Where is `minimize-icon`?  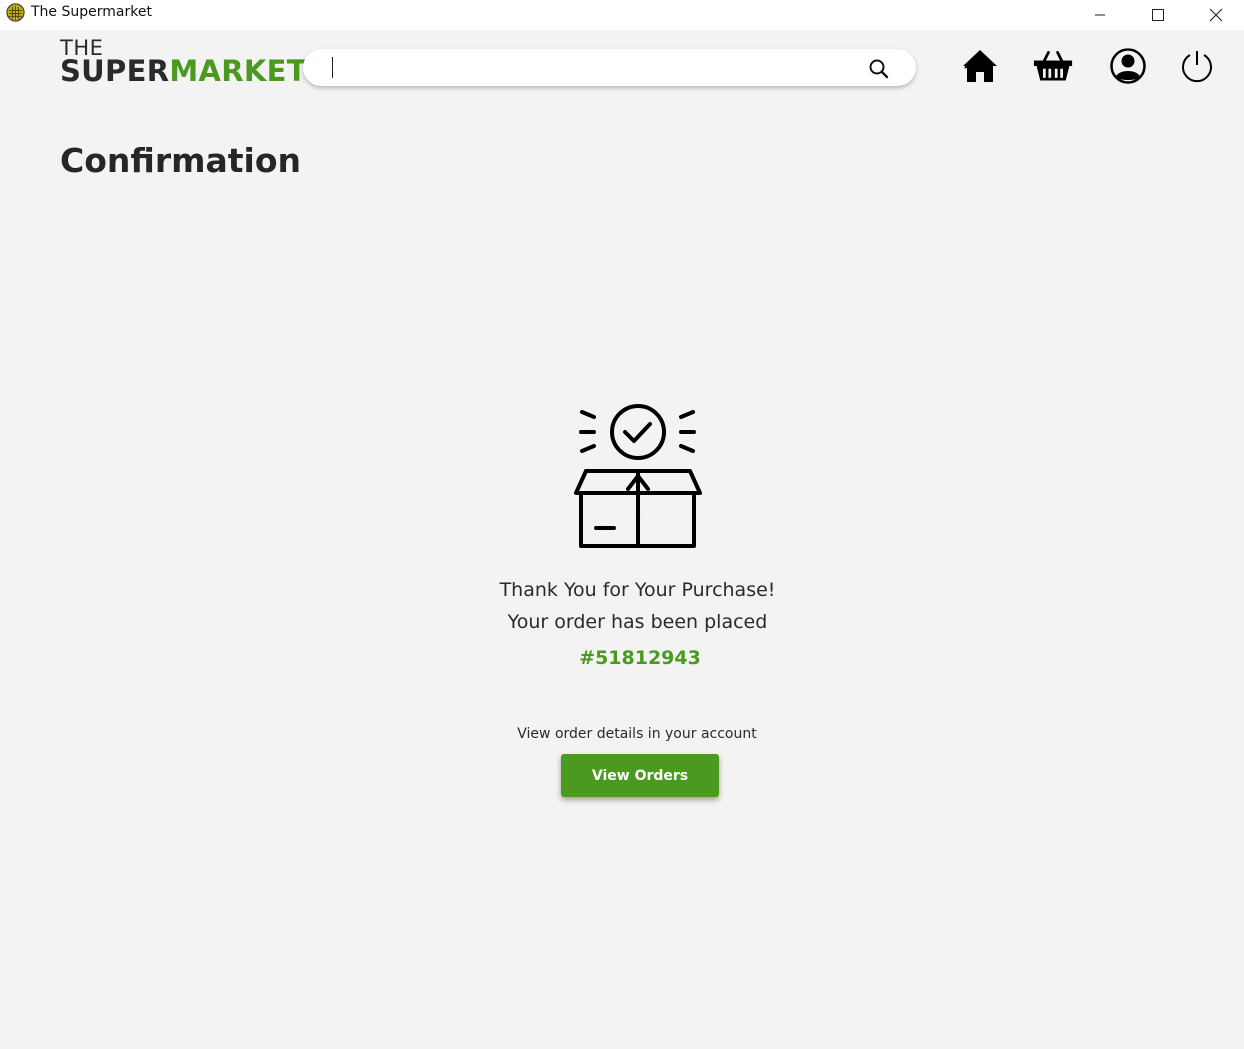 minimize-icon is located at coordinates (1100, 15).